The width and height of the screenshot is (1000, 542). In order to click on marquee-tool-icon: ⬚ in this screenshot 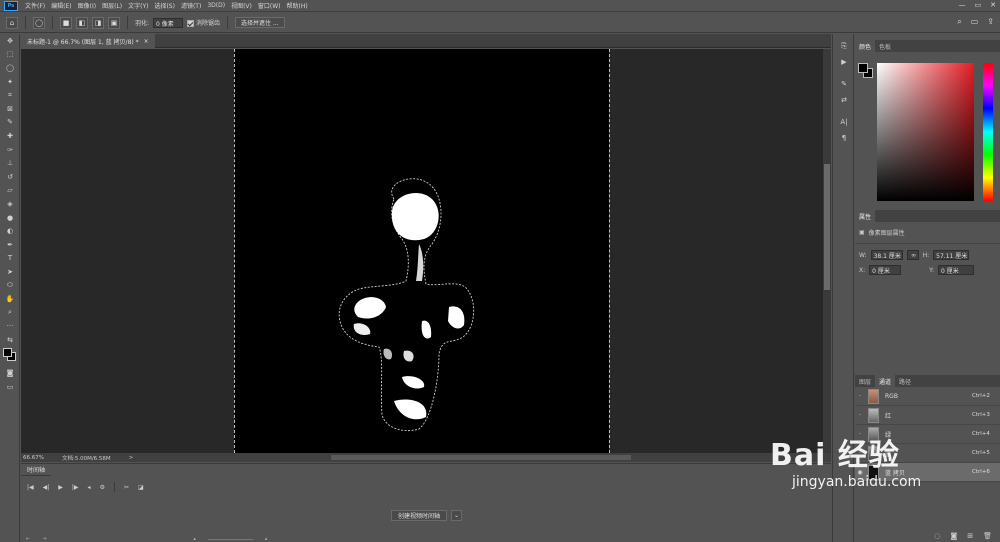, I will do `click(10, 55)`.